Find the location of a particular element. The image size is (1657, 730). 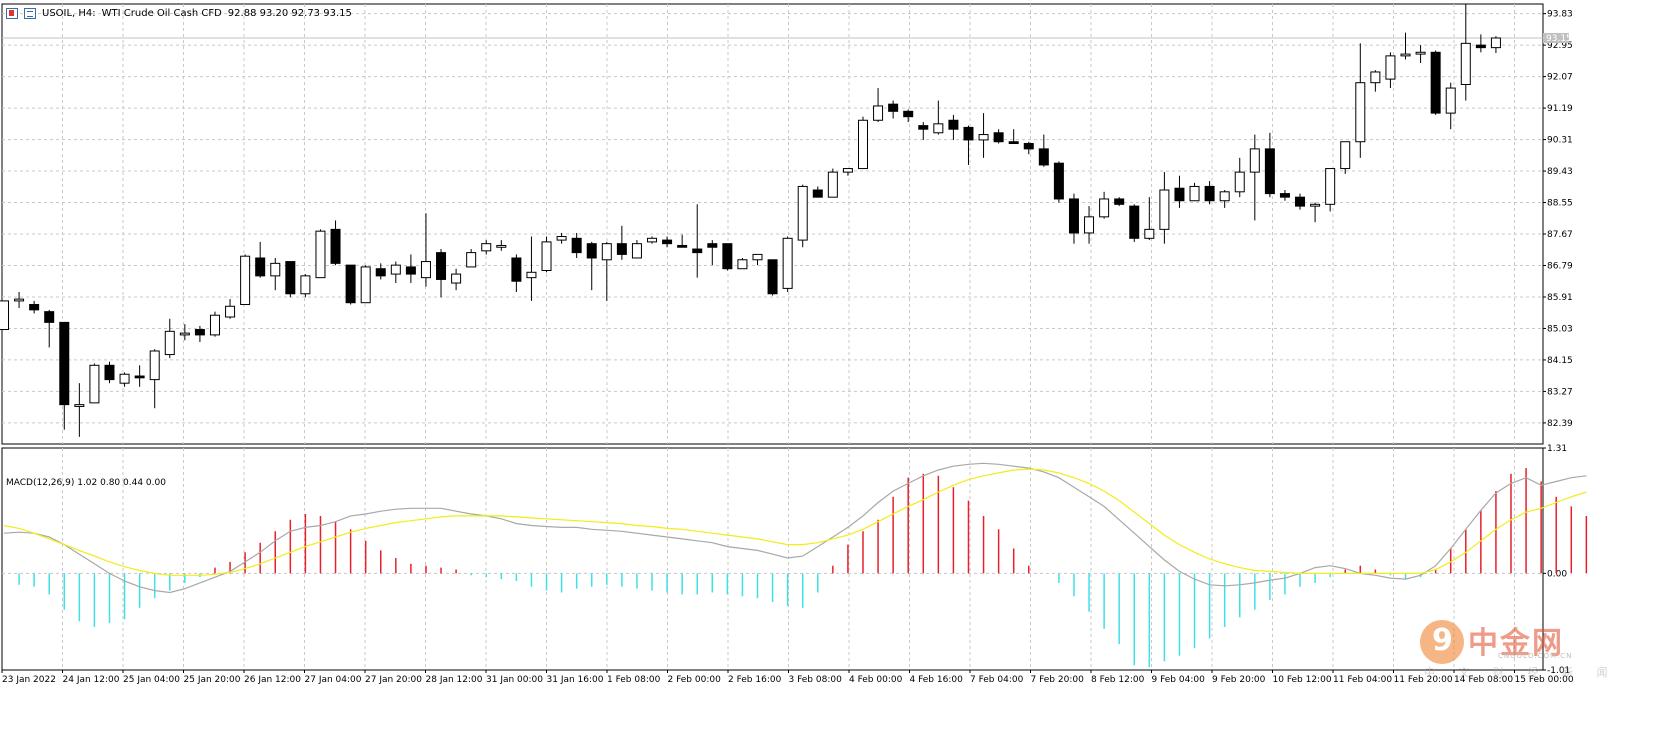

symbol-label: USOIL, H4: is located at coordinates (69, 13).